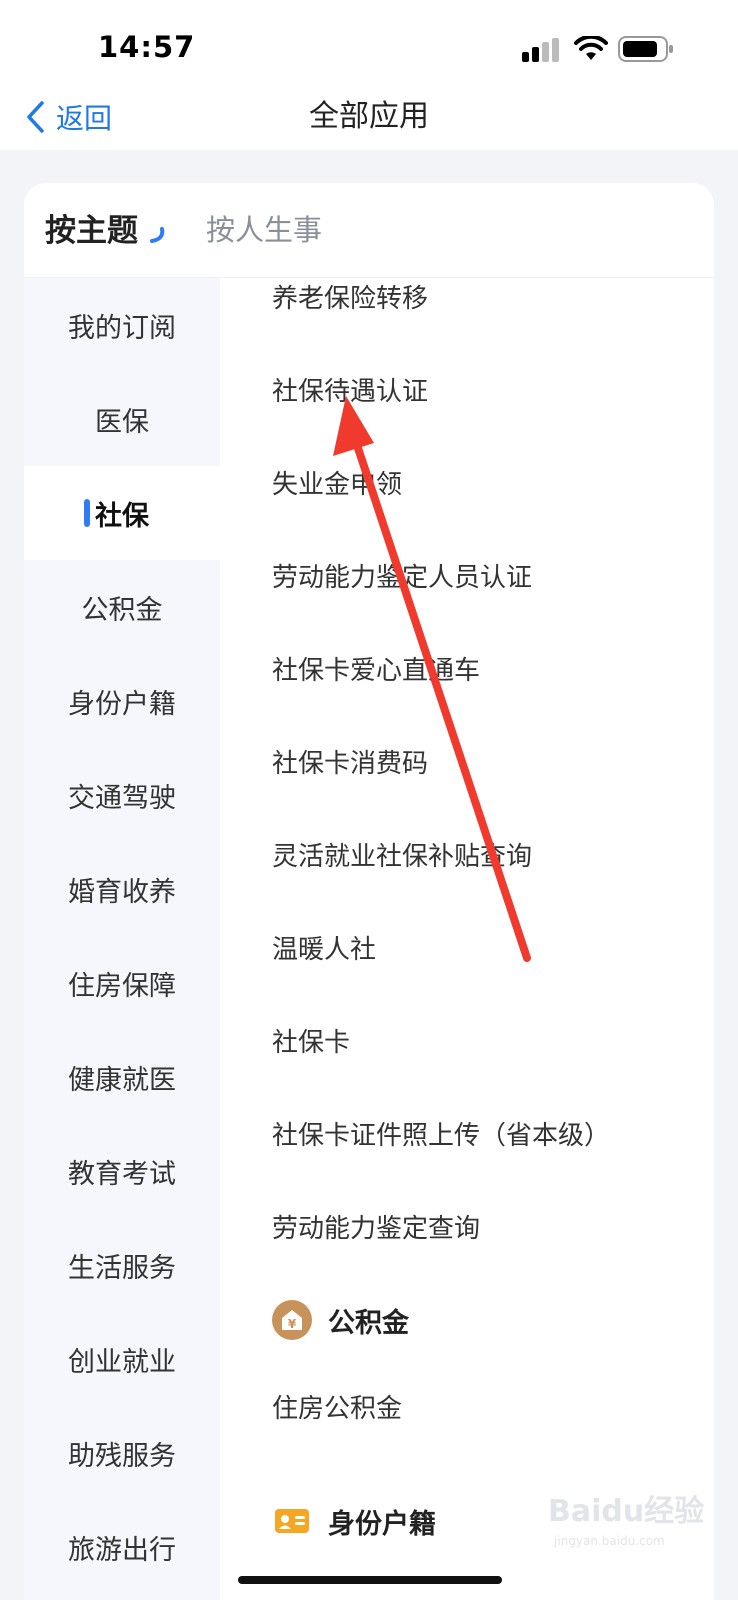 The image size is (738, 1600). What do you see at coordinates (591, 48) in the screenshot?
I see `wifi-icon` at bounding box center [591, 48].